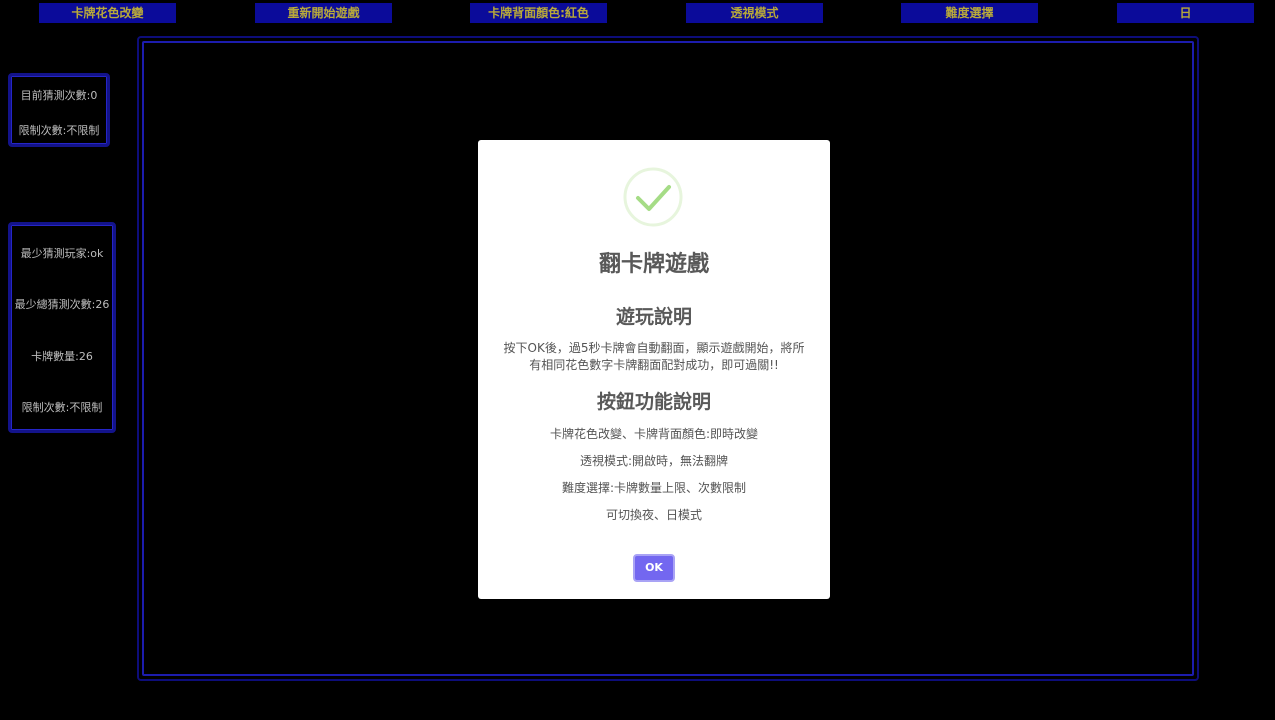  Describe the element at coordinates (62, 253) in the screenshot. I see `best-player: 最少猜測玩家:ok` at that location.